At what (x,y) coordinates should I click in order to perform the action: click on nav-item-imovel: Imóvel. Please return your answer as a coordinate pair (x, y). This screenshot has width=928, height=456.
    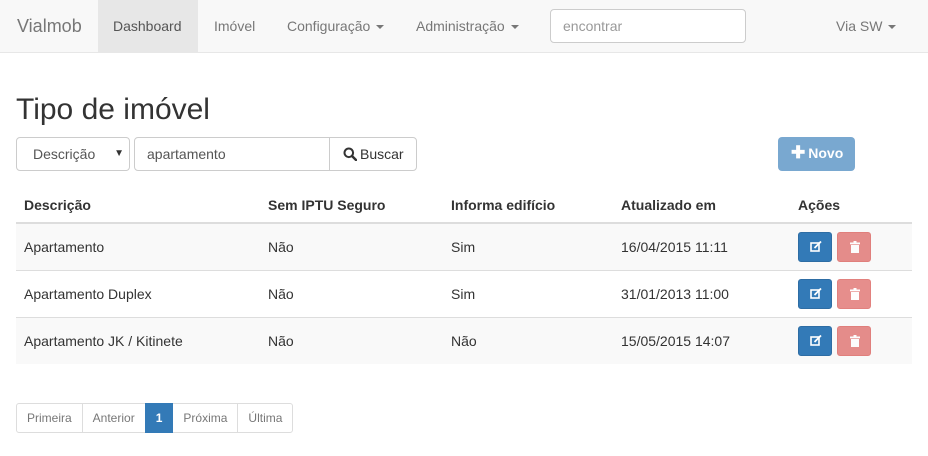
    Looking at the image, I should click on (234, 26).